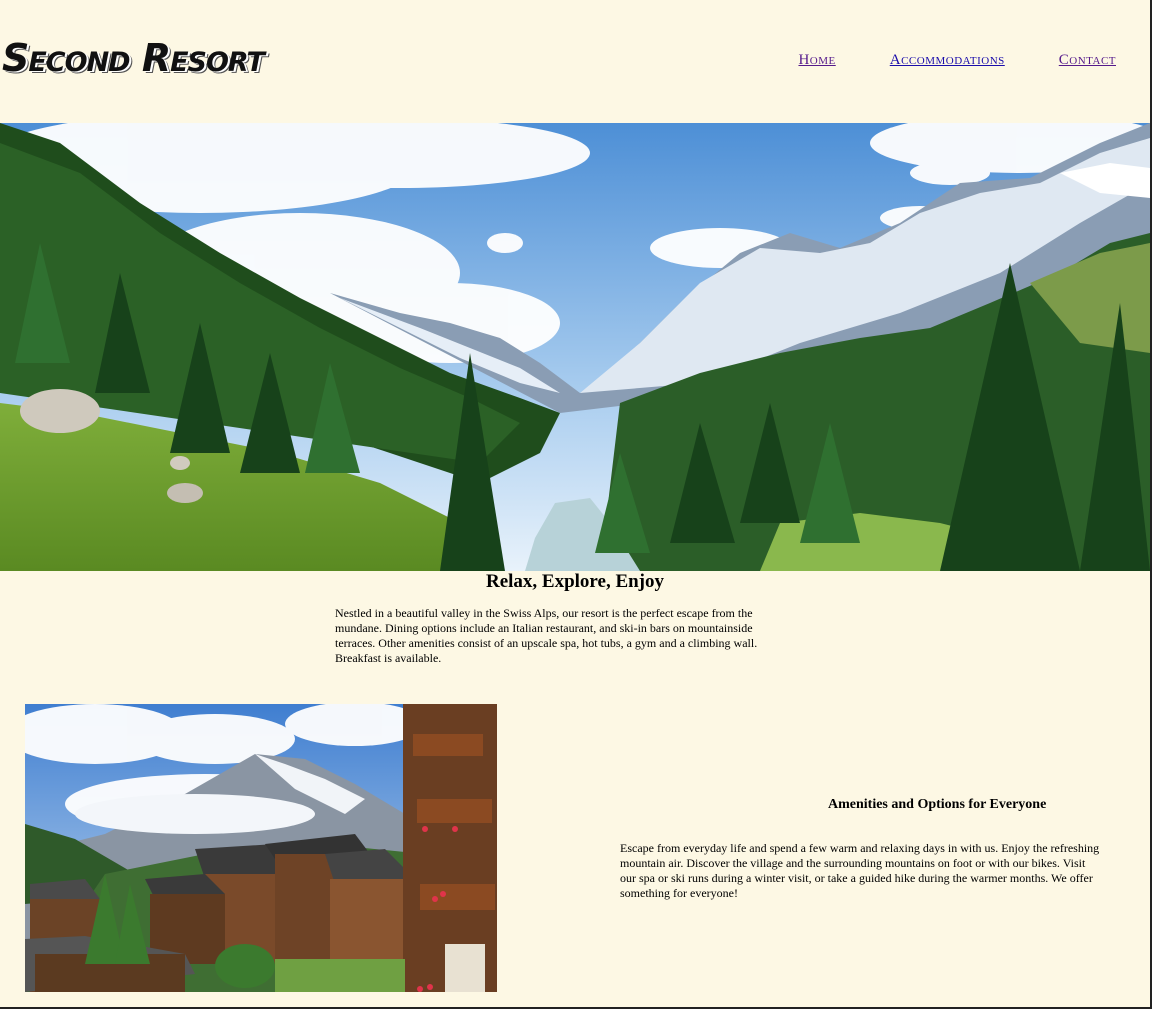  What do you see at coordinates (261, 848) in the screenshot?
I see `alpine-village-image` at bounding box center [261, 848].